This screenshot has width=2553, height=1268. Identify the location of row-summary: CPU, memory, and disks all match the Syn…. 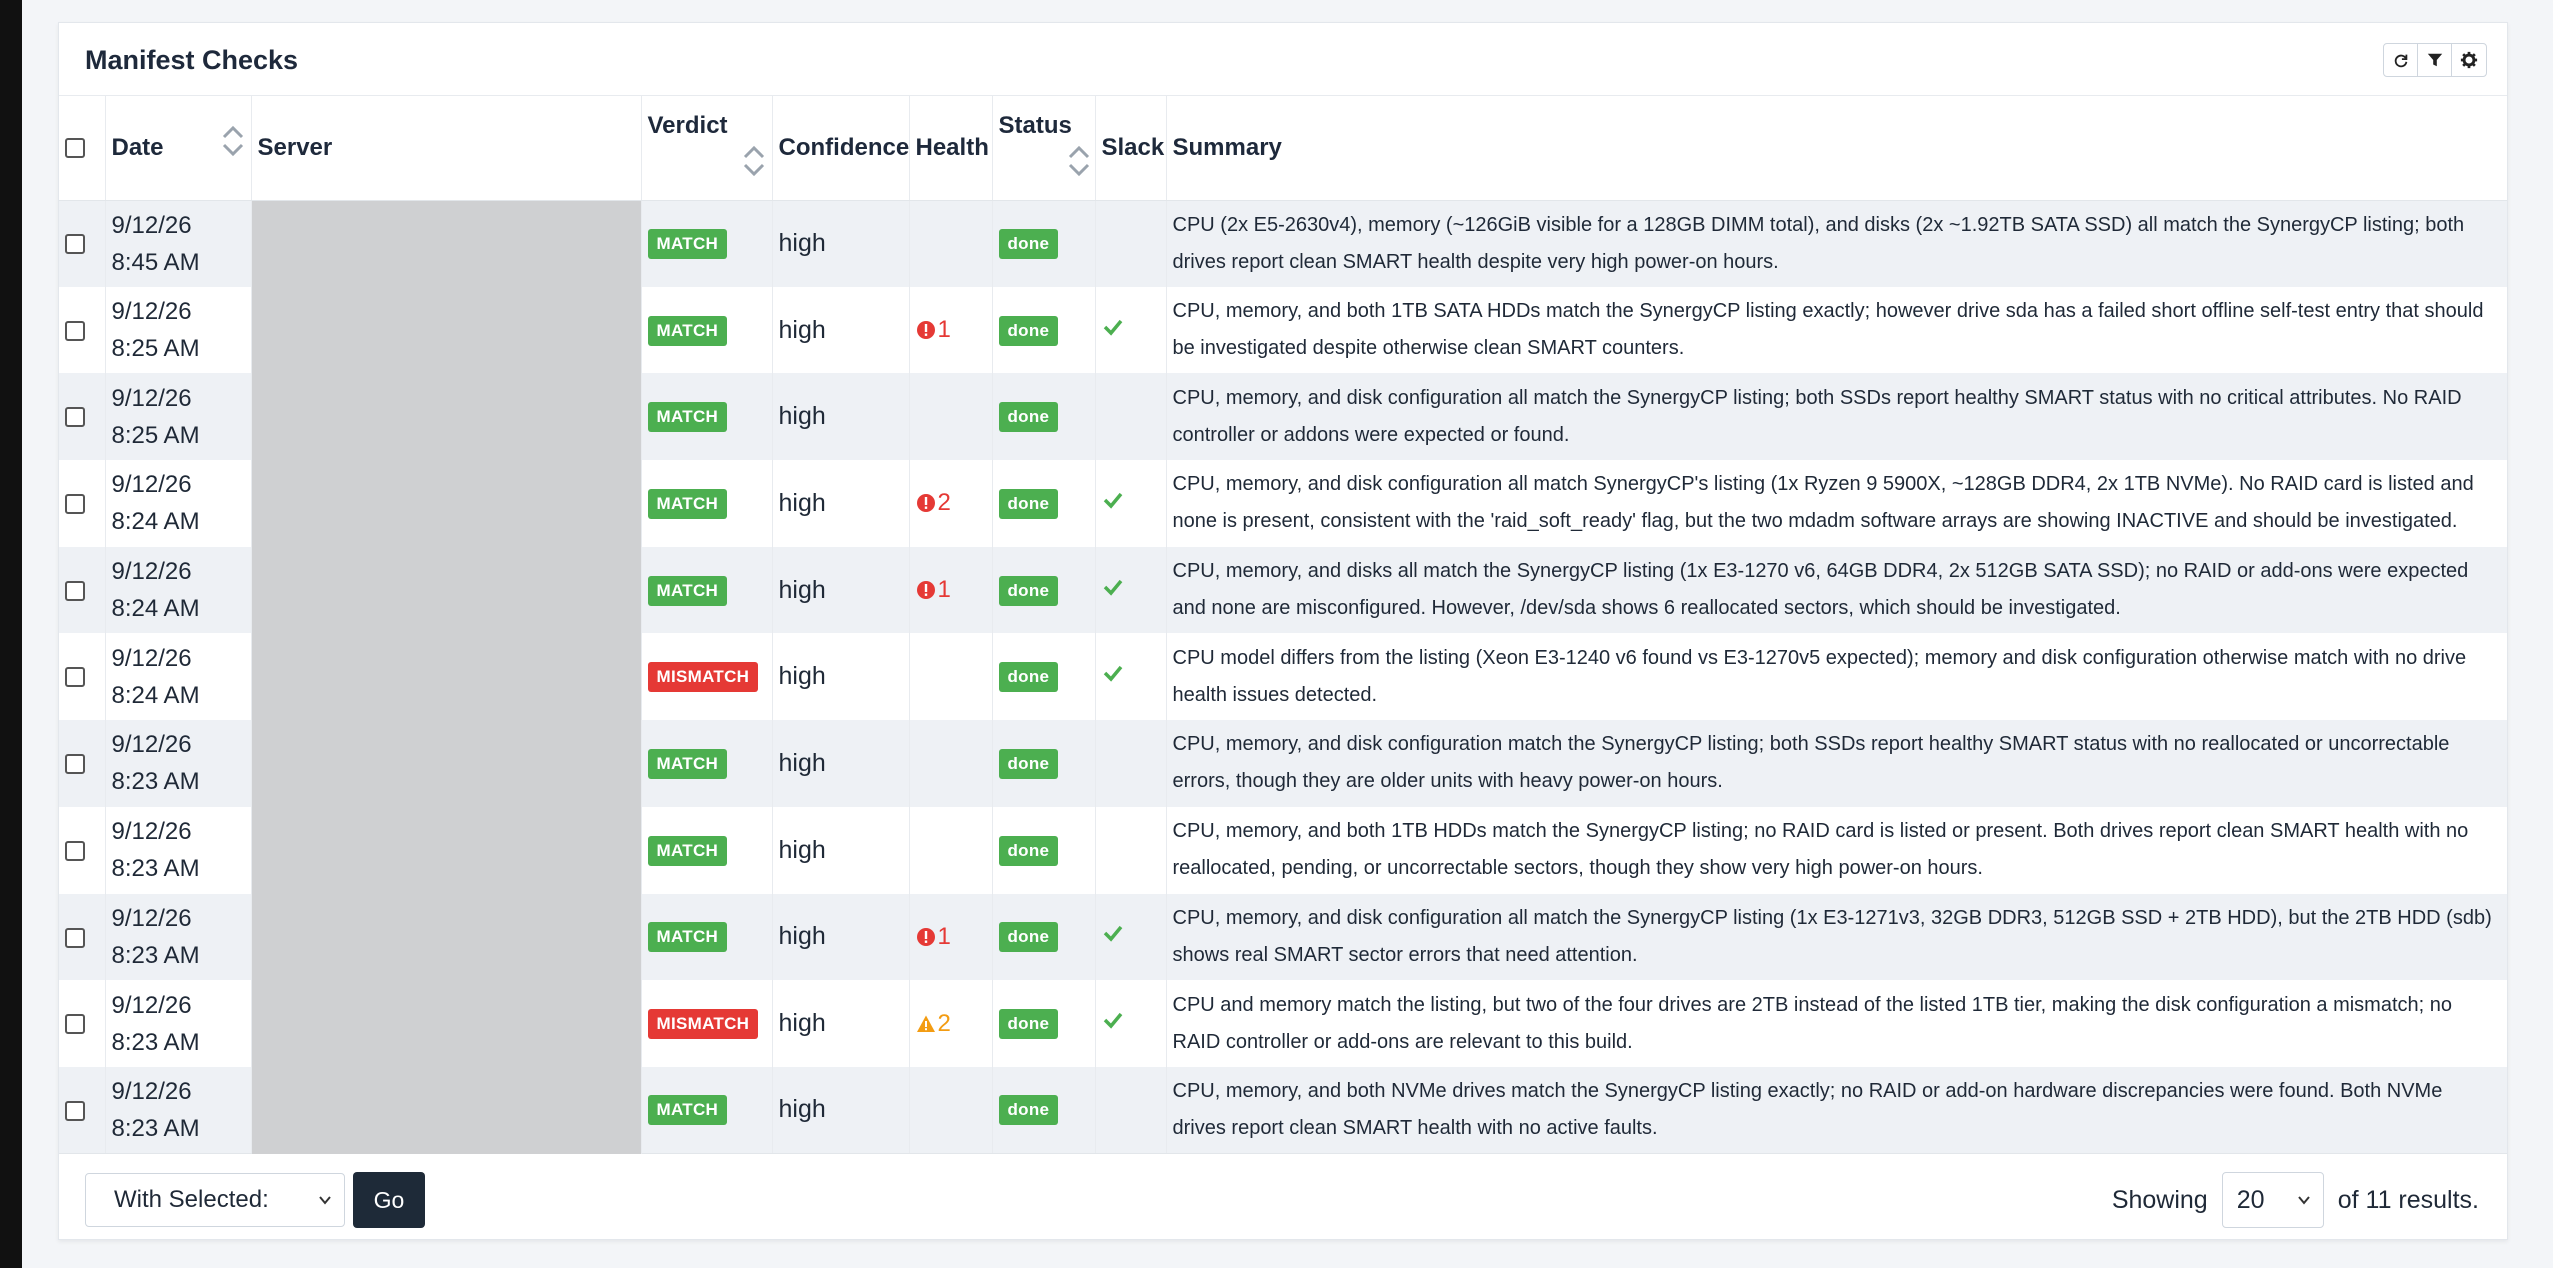
(1820, 590).